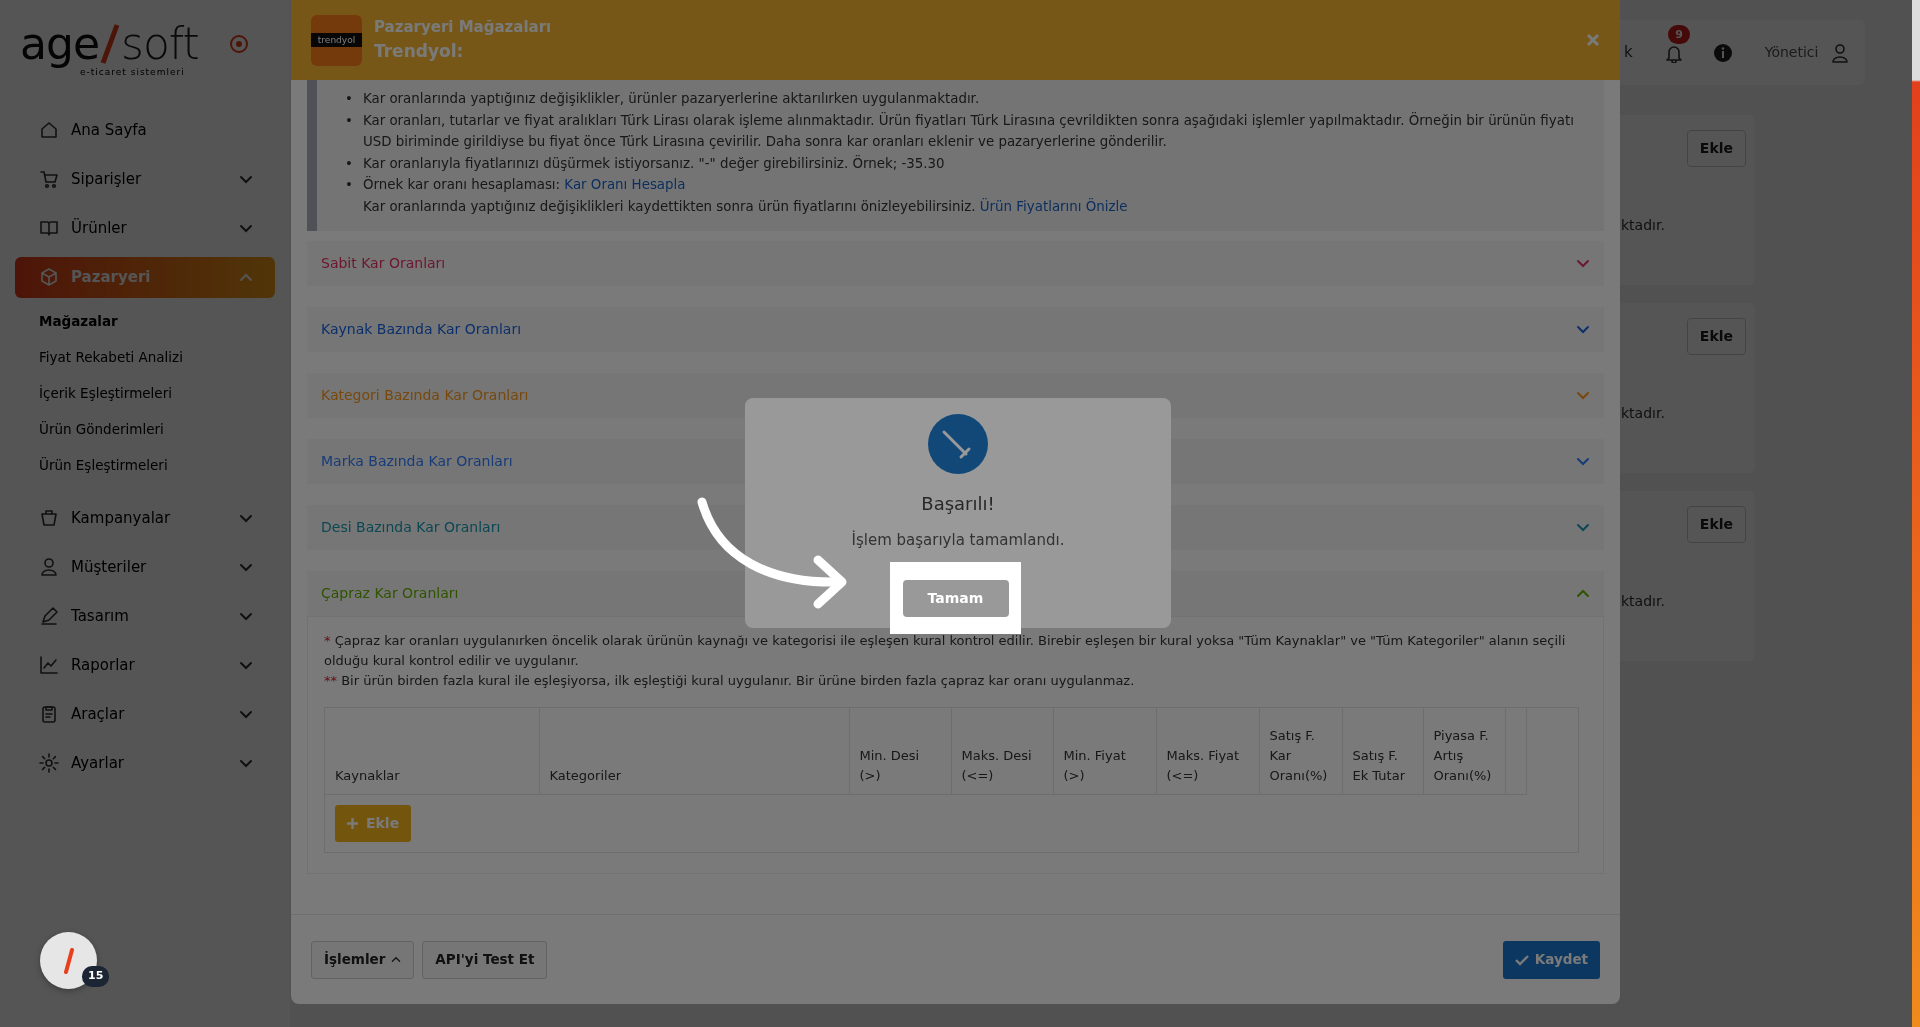  Describe the element at coordinates (968, 131) in the screenshot. I see `info-text: Kar oranları, tutarlar ve fiyat aralıkları Türk Lirası olarak işleme alınmaktadır. Ürün fiyatları Türk Lirasına çevrildikten sonra aşağıdaki işlemler yapılmaktadır. Örneğin bir ürünün fiyatı USD biriminde girildiyse bu fiyat önce Türk Lirasına çevirilir. Daha sonra kar oranları eklenir ve pazaryerlerine gönderilir.` at that location.